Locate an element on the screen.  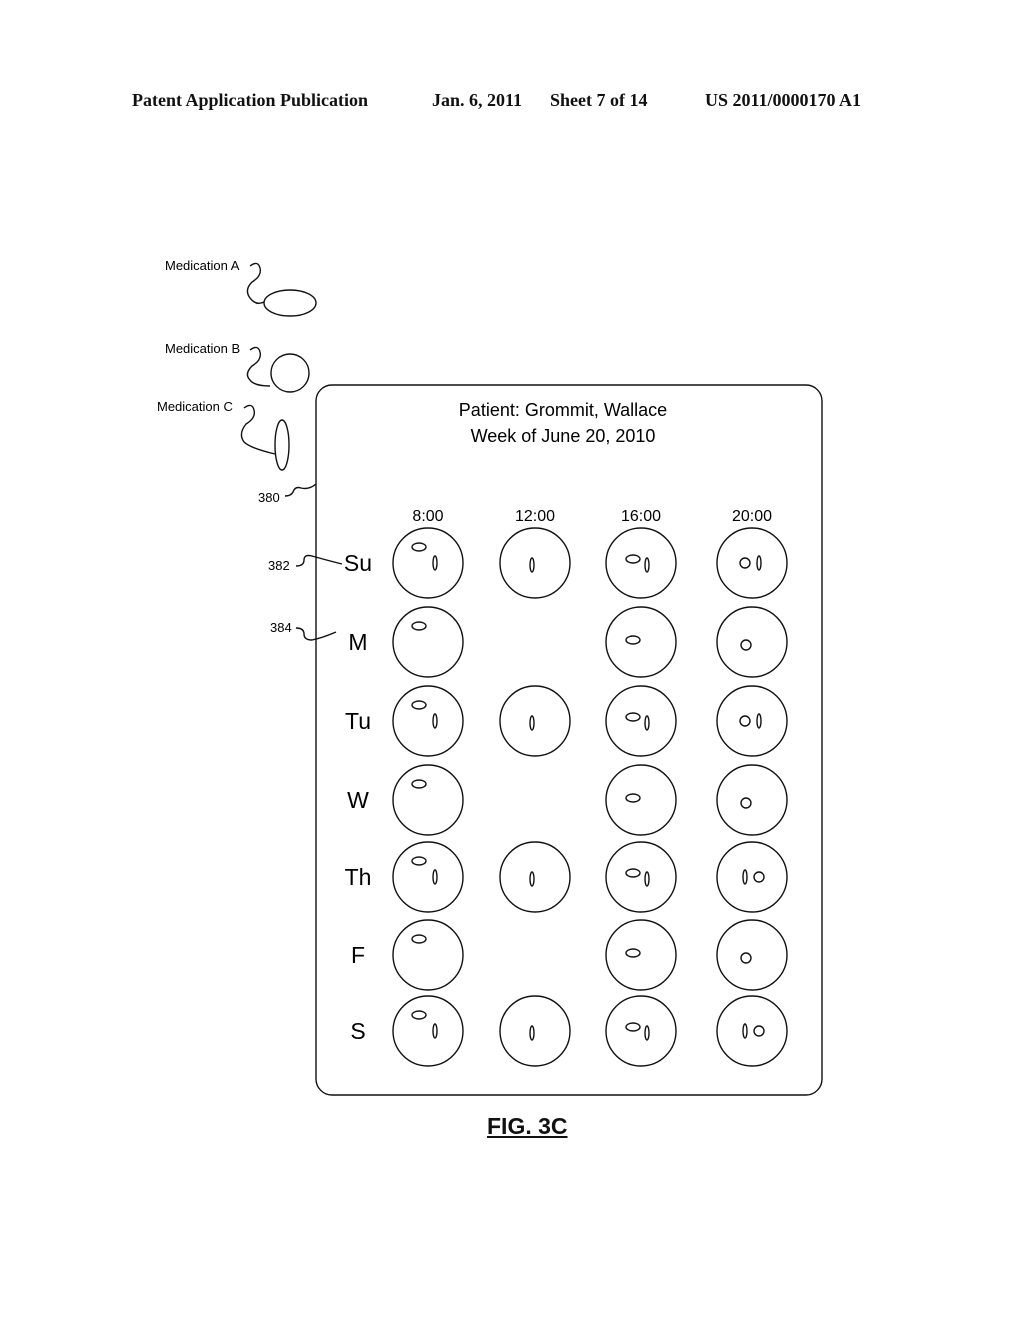
day-label: F is located at coordinates (358, 955).